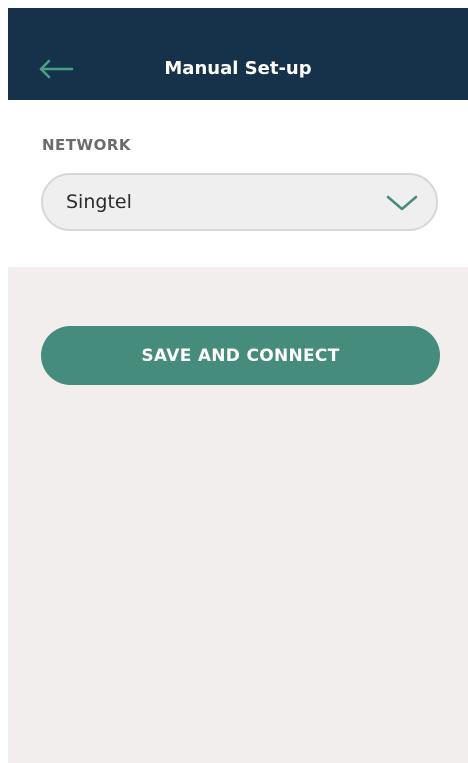 The image size is (468, 763). I want to click on network-selected-value: Singtel, so click(99, 202).